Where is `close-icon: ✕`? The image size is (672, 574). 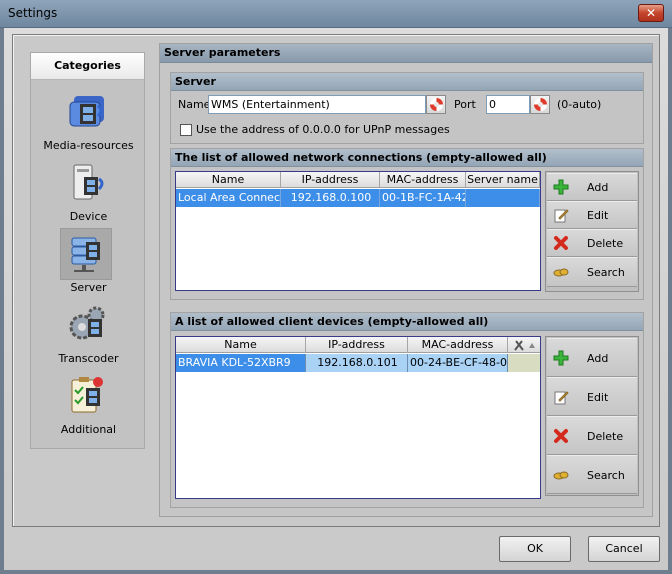 close-icon: ✕ is located at coordinates (651, 13).